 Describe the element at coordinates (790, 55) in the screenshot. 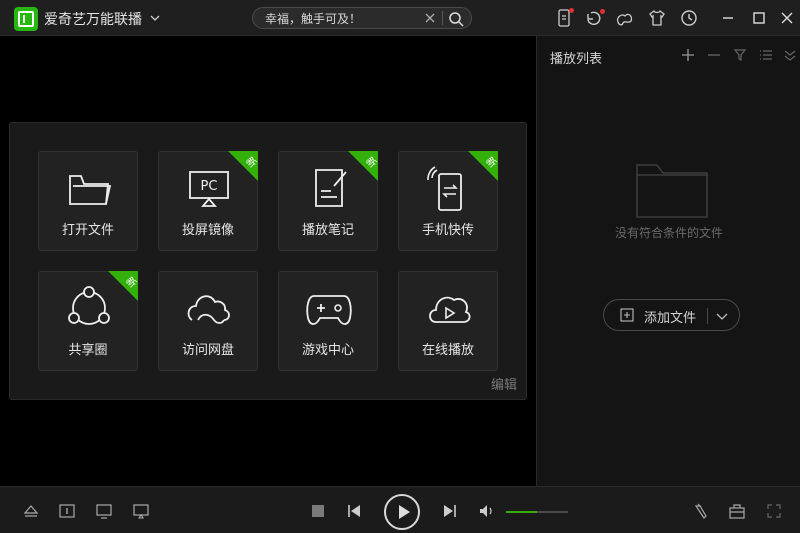

I see `collapse-icon` at that location.